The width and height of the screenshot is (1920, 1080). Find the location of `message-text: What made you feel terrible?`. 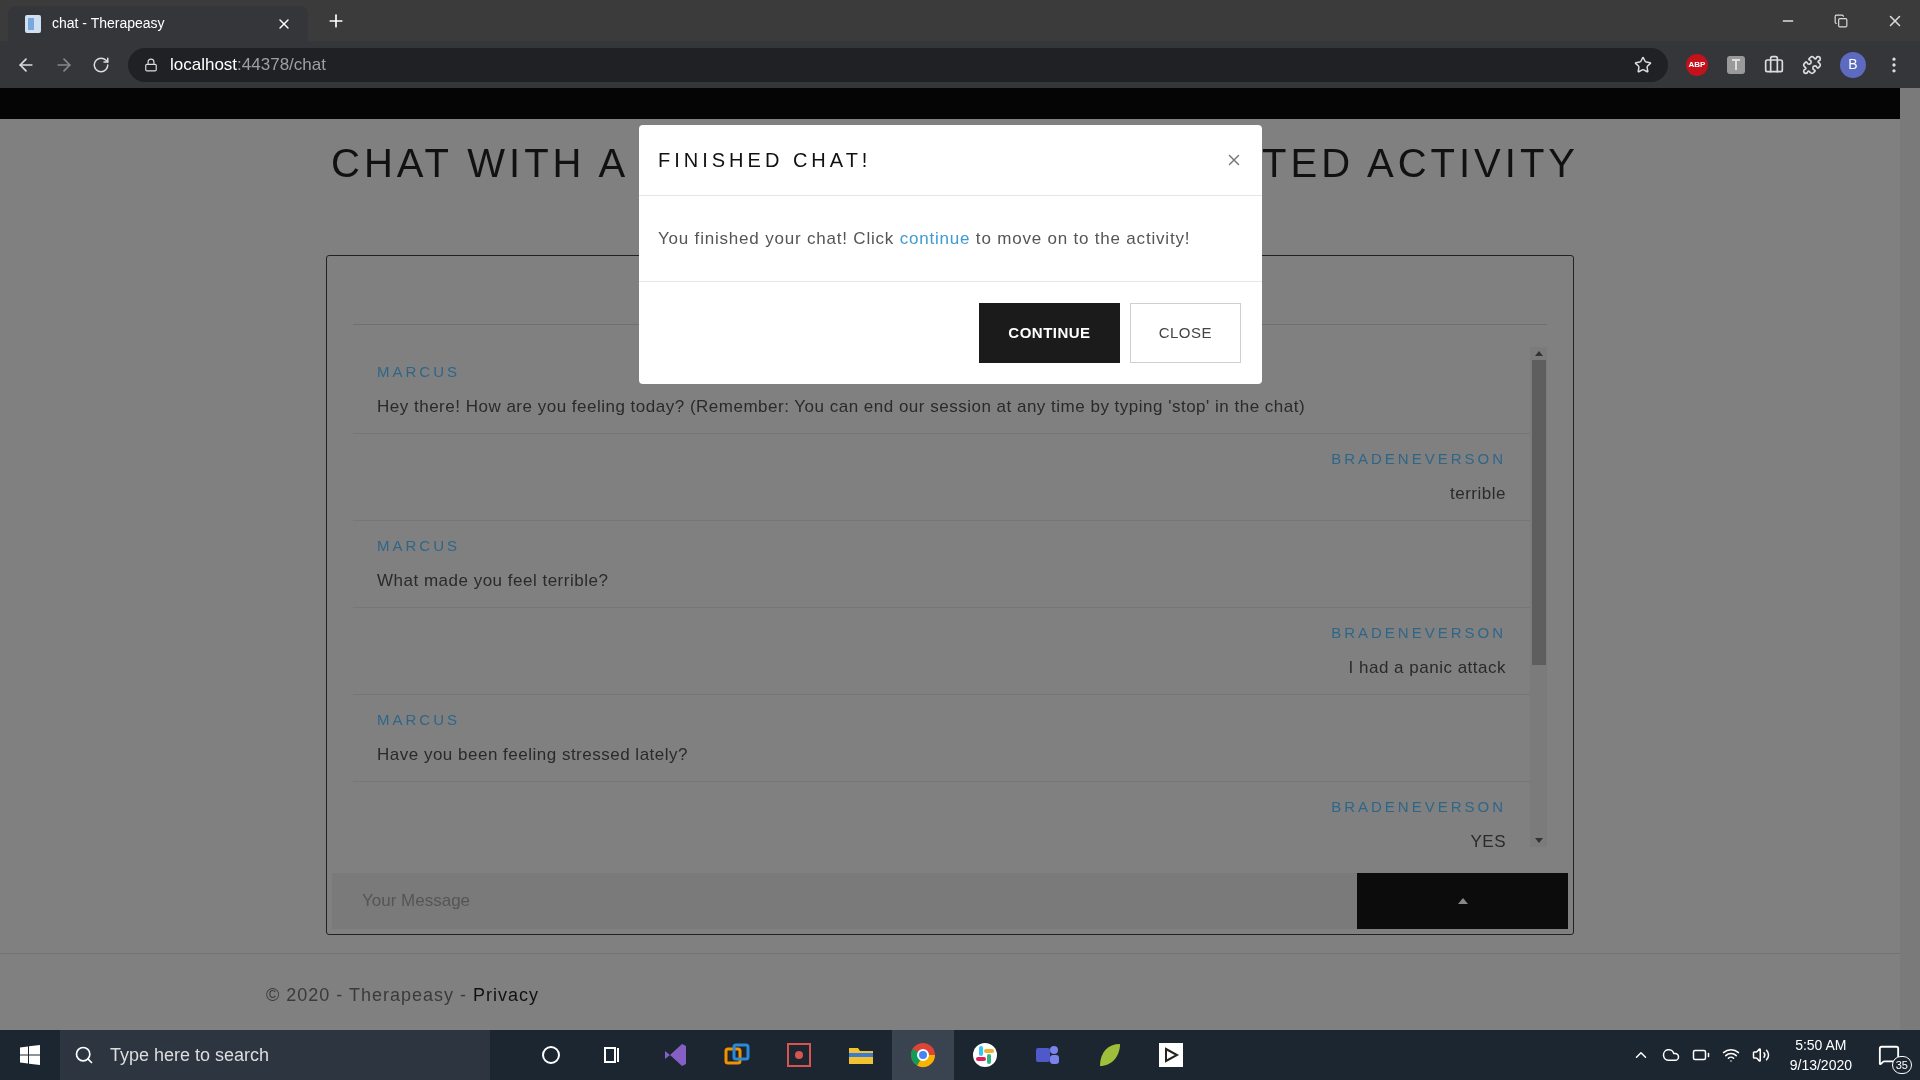

message-text: What made you feel terrible? is located at coordinates (493, 580).